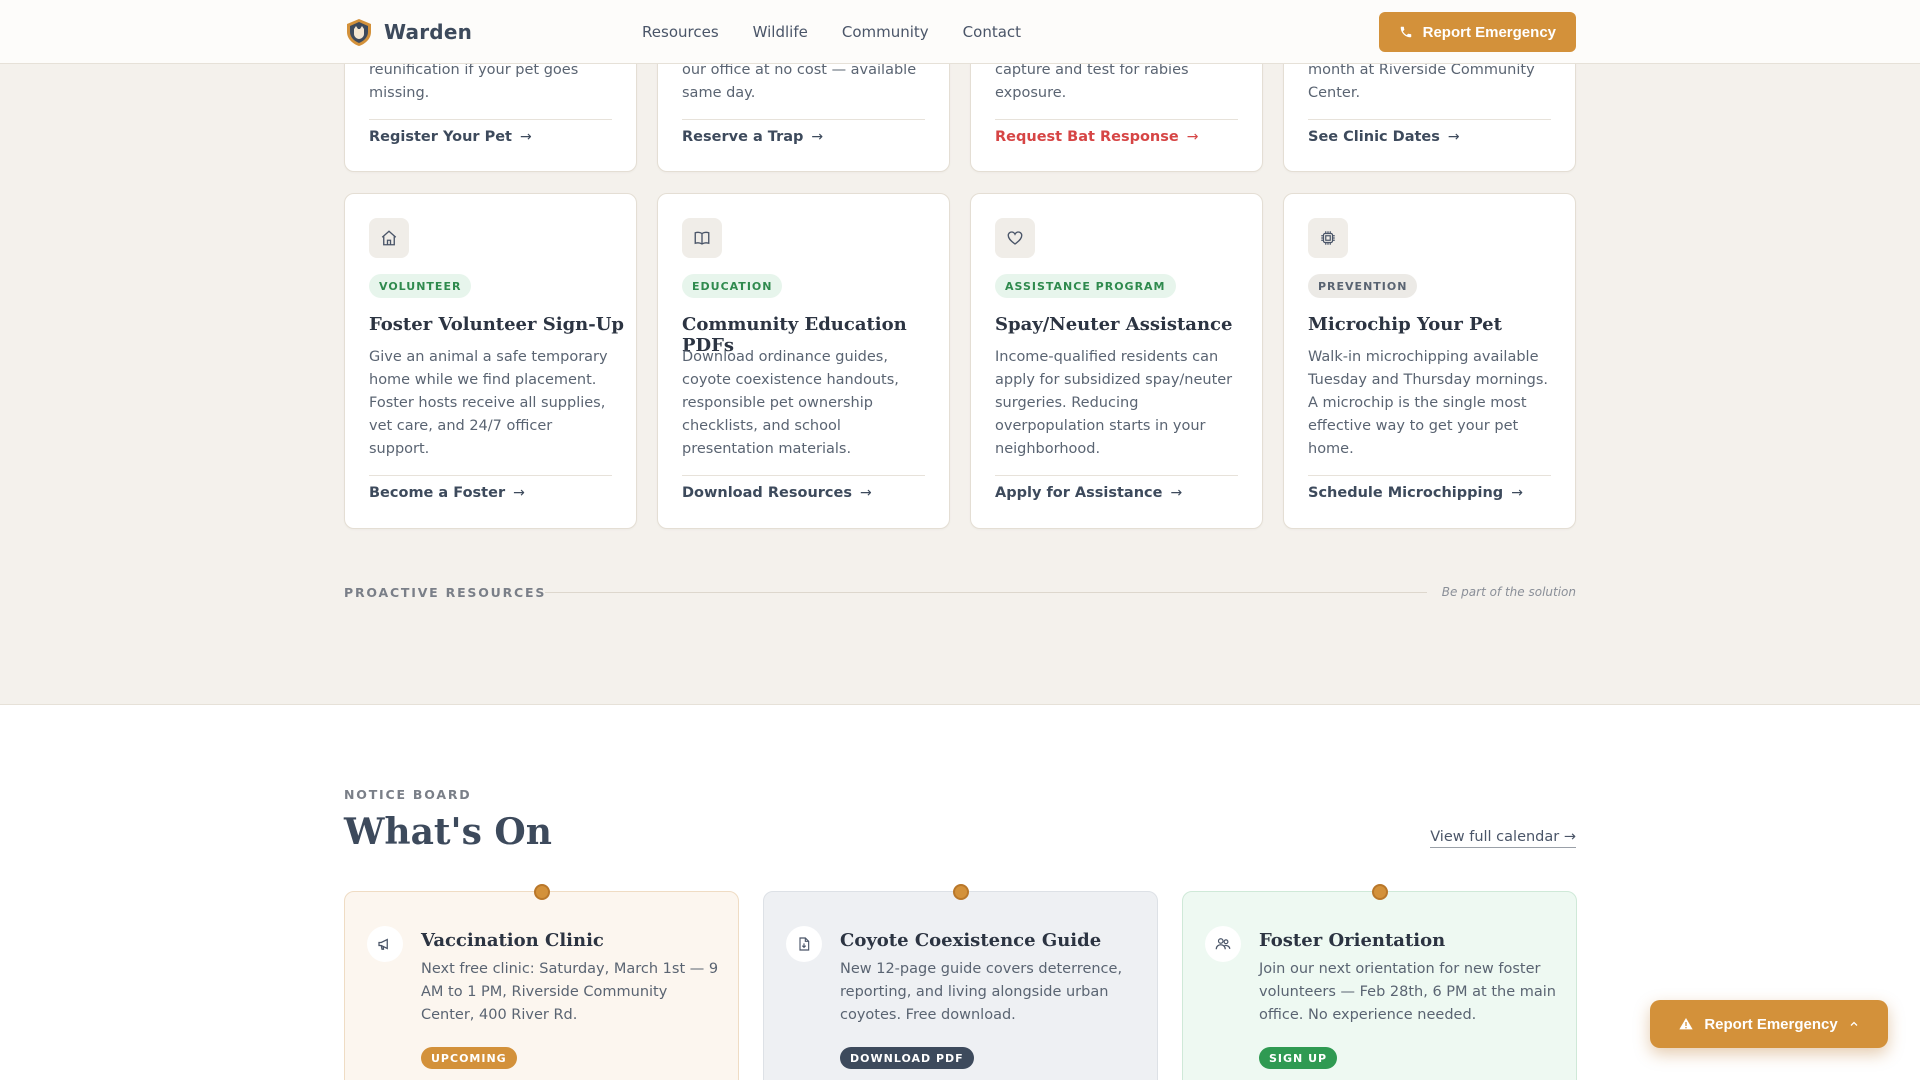 The height and width of the screenshot is (1080, 1920). What do you see at coordinates (437, 493) in the screenshot?
I see `link-label: Become a Foster` at bounding box center [437, 493].